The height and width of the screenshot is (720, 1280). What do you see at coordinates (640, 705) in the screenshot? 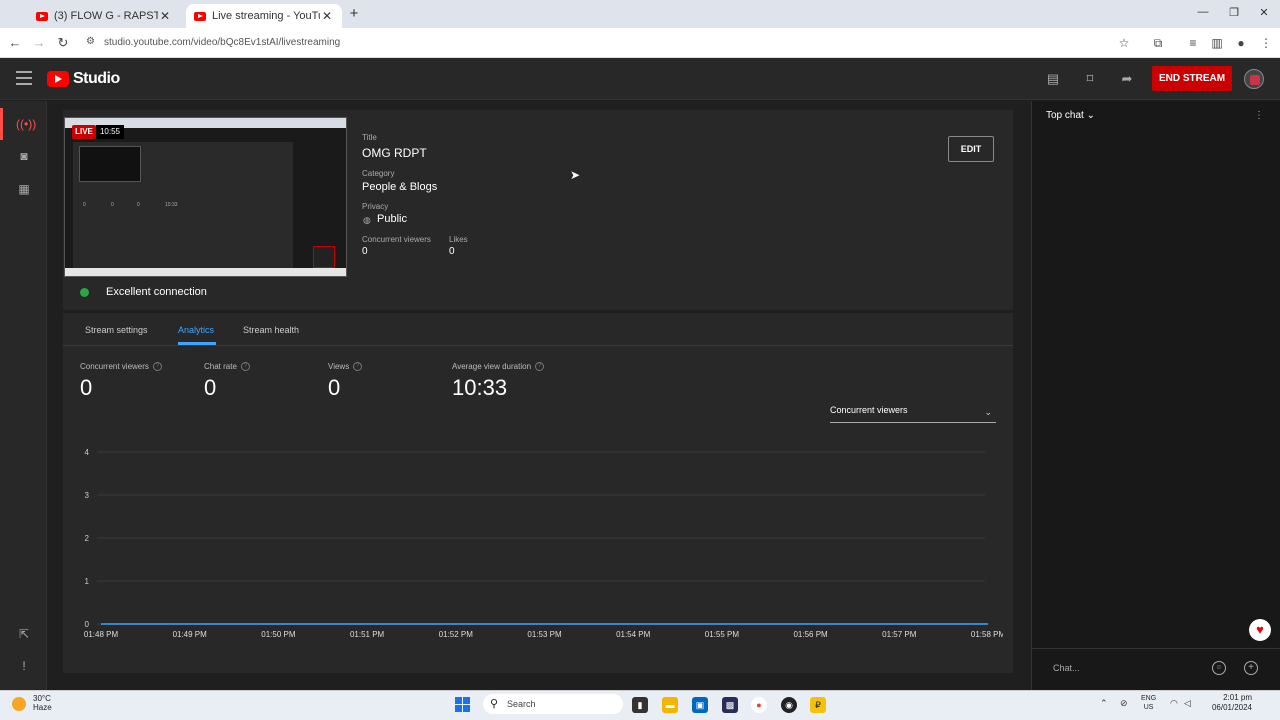
I see `task-view-icon: ▮` at bounding box center [640, 705].